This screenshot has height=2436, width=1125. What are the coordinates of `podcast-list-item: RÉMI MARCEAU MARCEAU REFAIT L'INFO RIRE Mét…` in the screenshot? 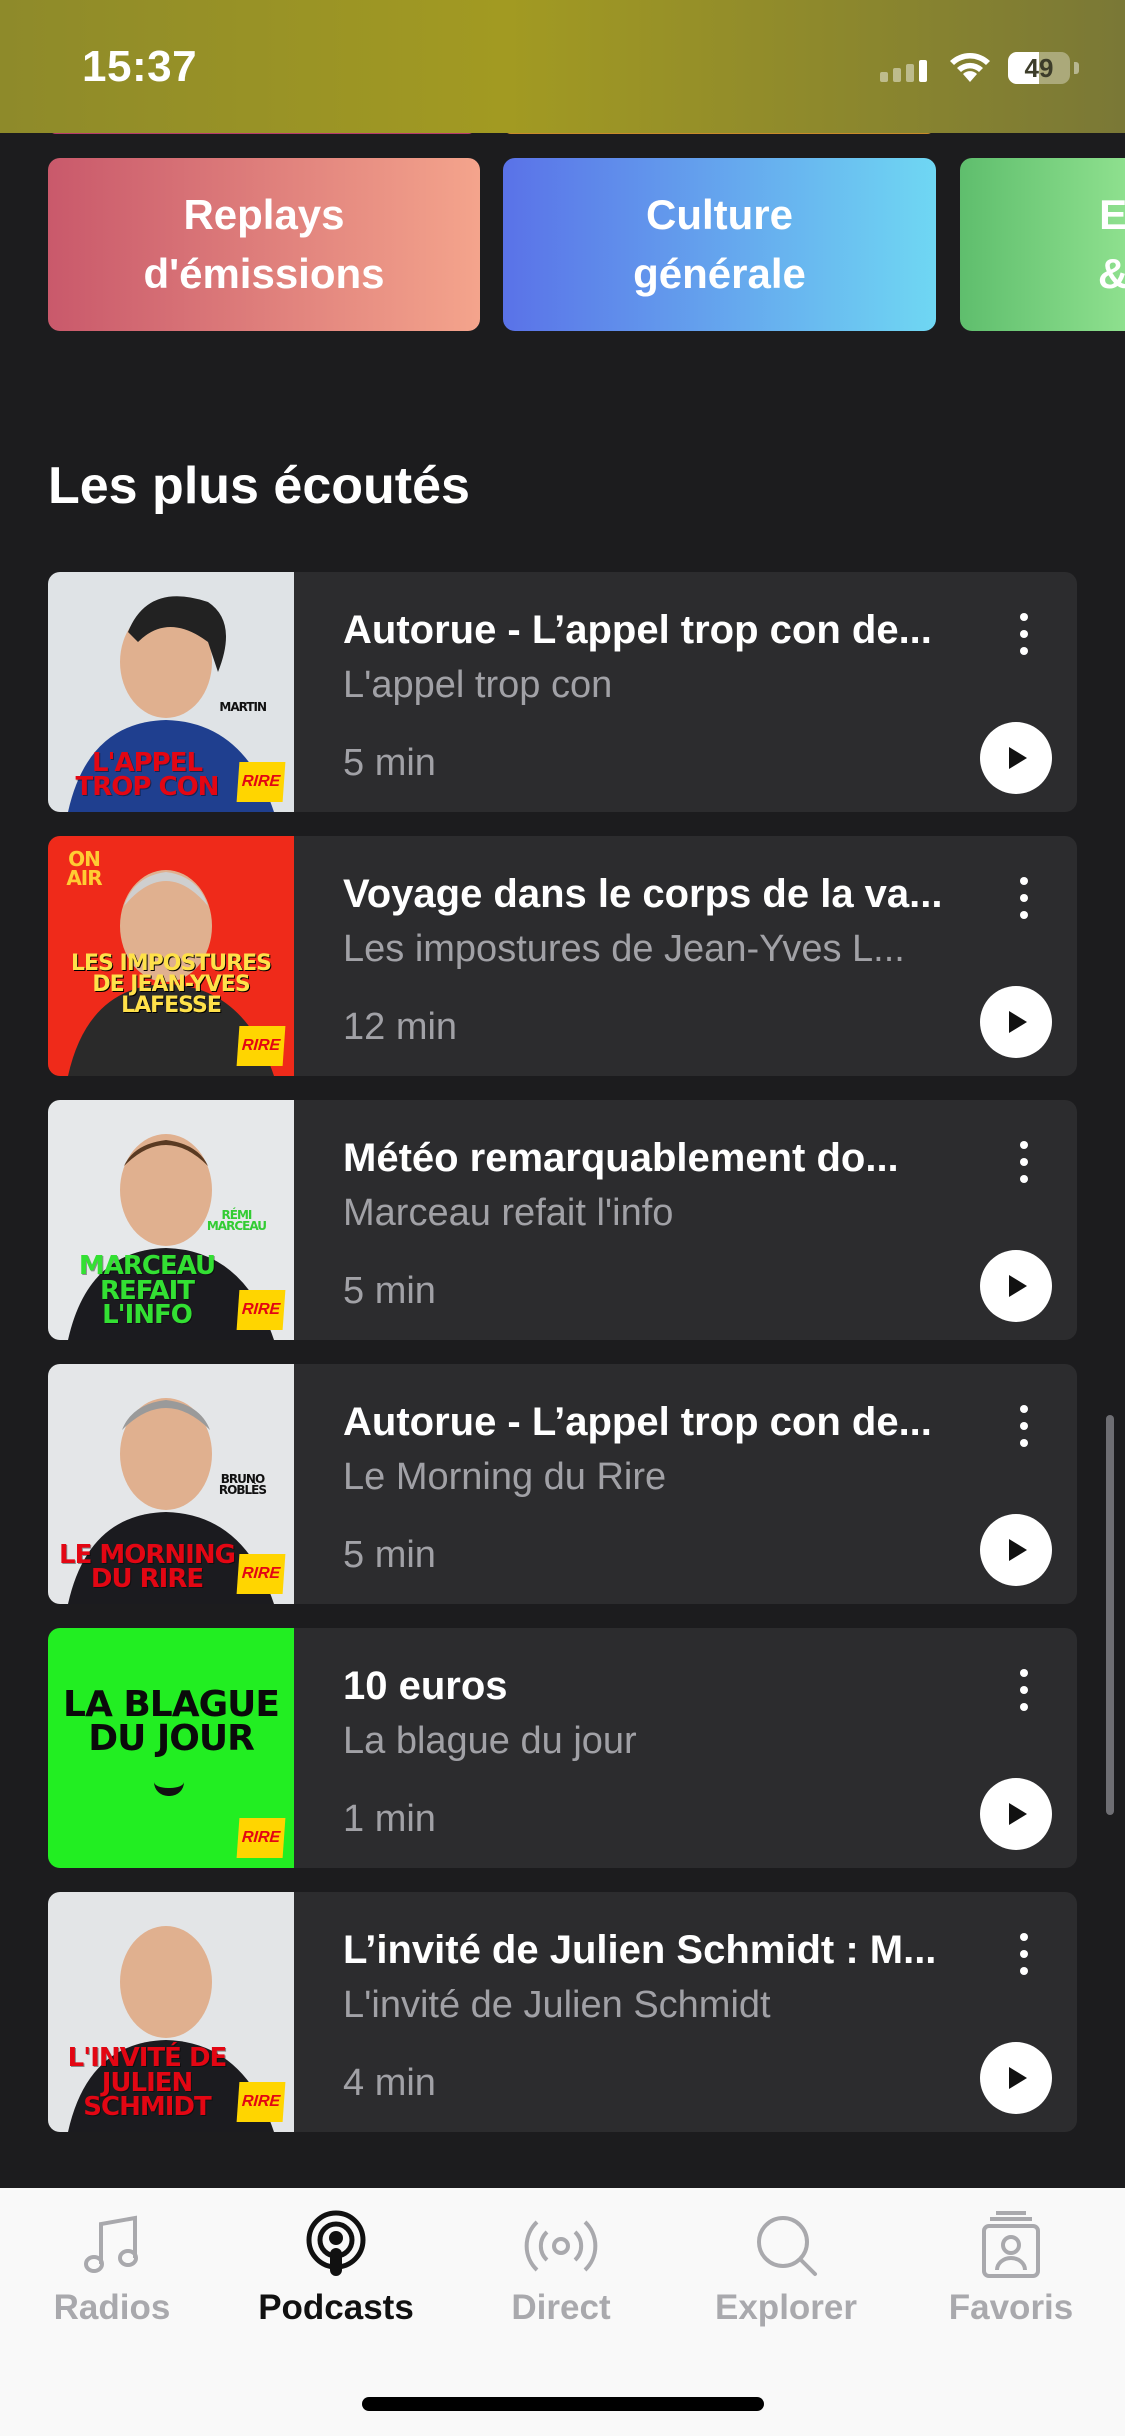 It's located at (562, 1220).